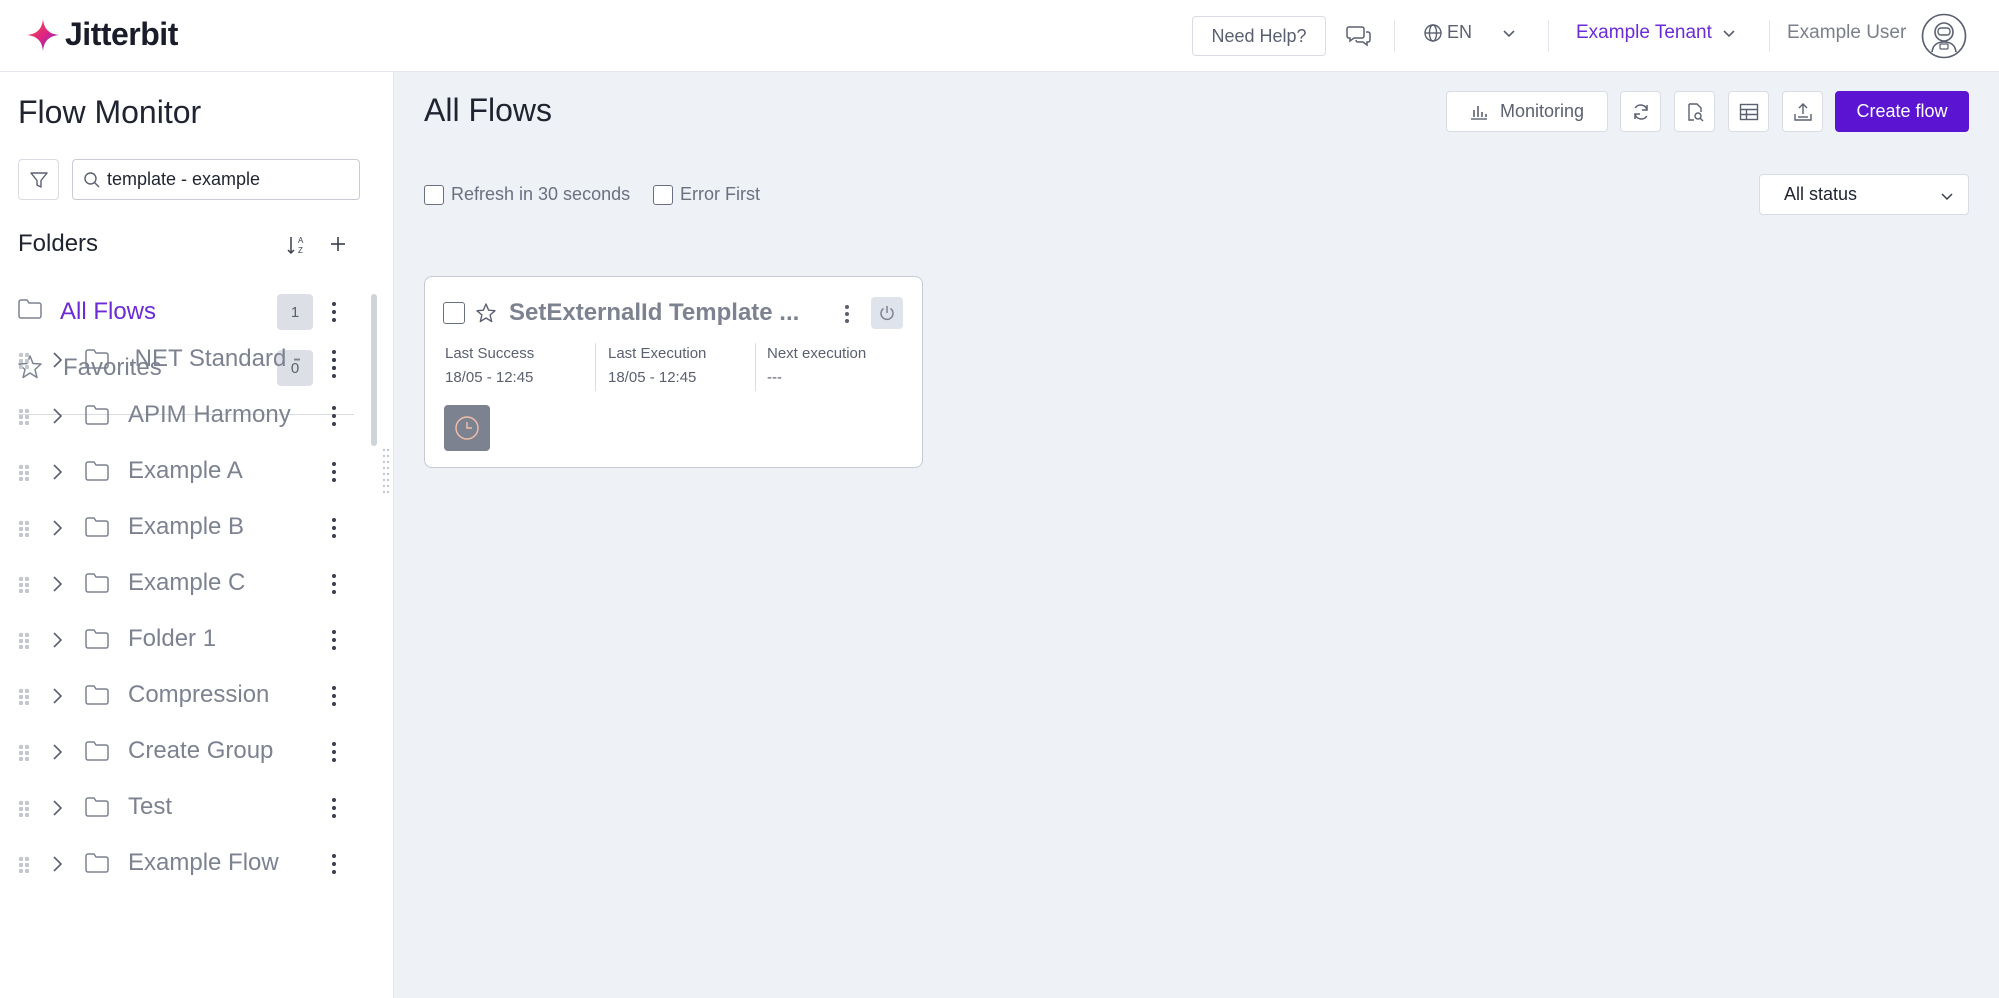  What do you see at coordinates (454, 313) in the screenshot?
I see `flow-checkbox` at bounding box center [454, 313].